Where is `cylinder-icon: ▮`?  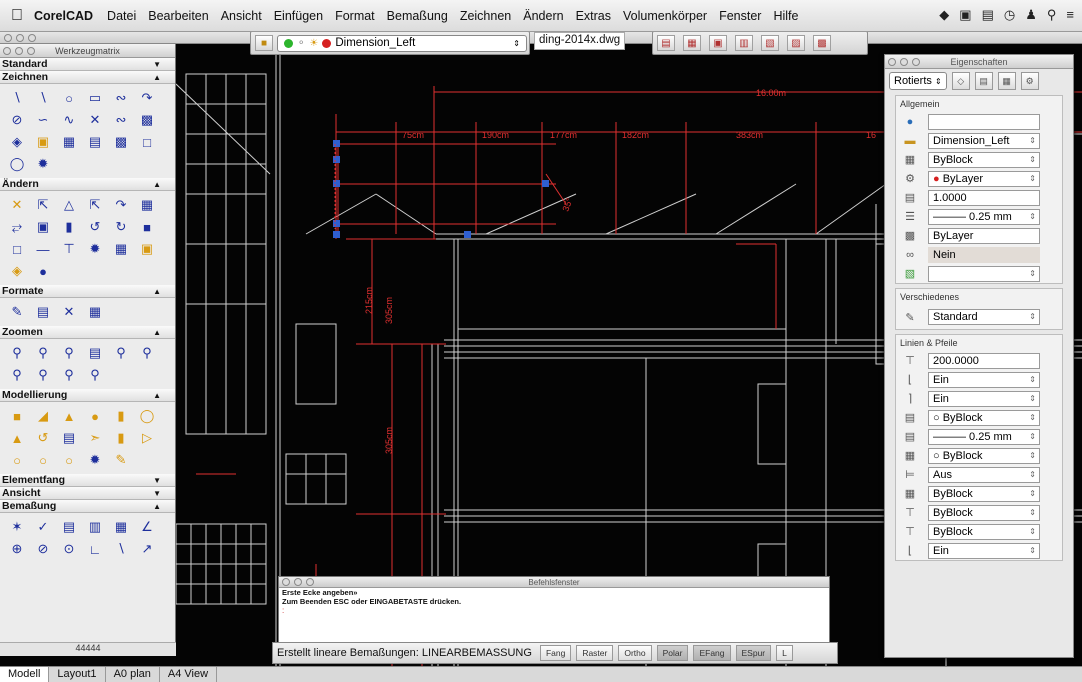
cylinder-icon: ▮ is located at coordinates (121, 416).